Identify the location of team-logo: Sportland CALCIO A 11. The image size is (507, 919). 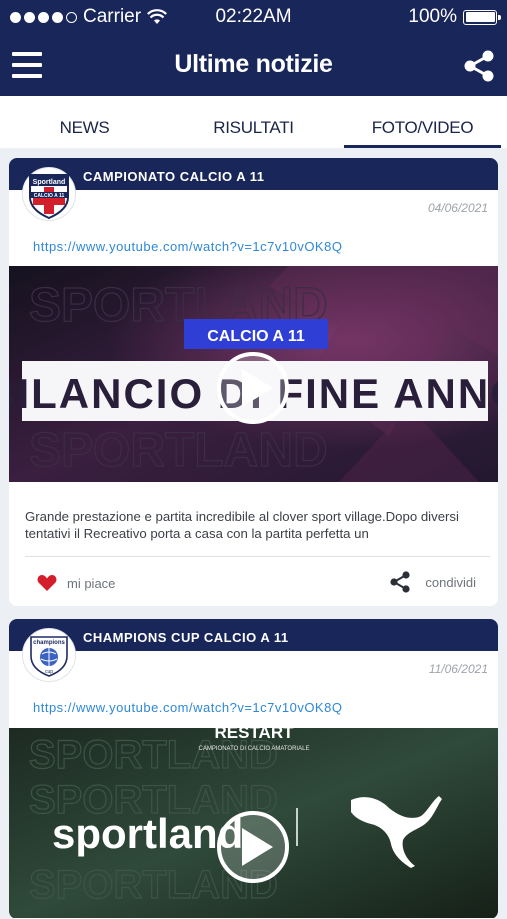
(49, 194).